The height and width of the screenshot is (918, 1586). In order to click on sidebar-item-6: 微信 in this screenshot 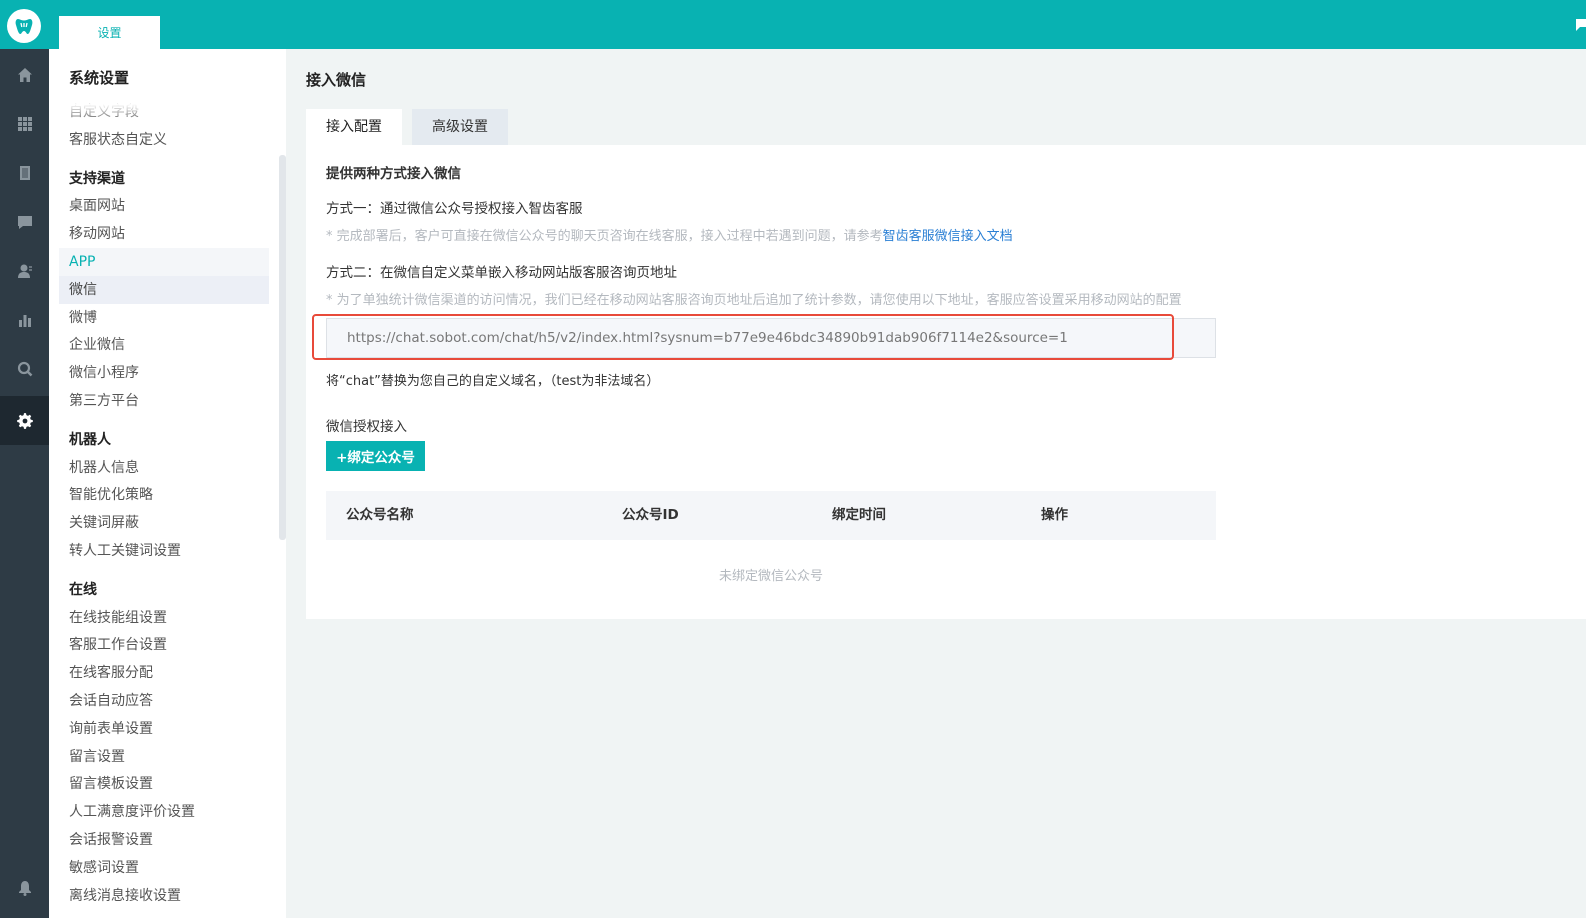, I will do `click(164, 290)`.